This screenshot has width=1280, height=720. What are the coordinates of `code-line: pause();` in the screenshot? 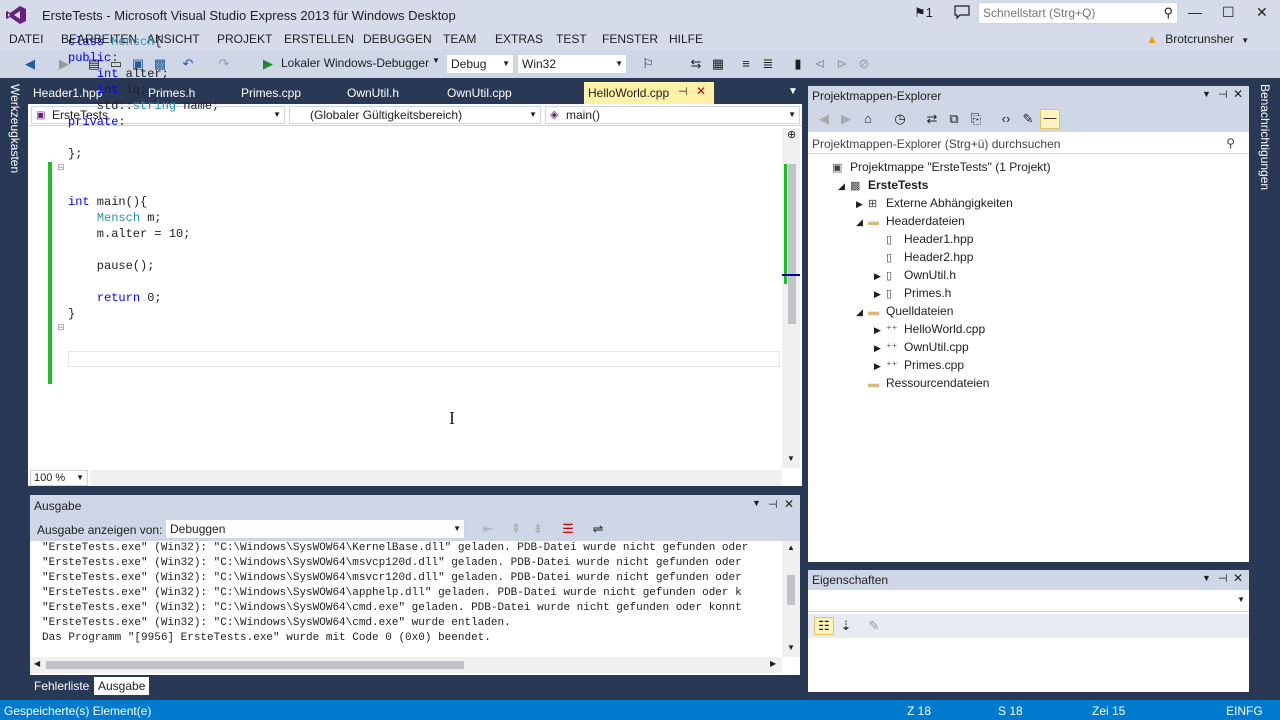 It's located at (143, 266).